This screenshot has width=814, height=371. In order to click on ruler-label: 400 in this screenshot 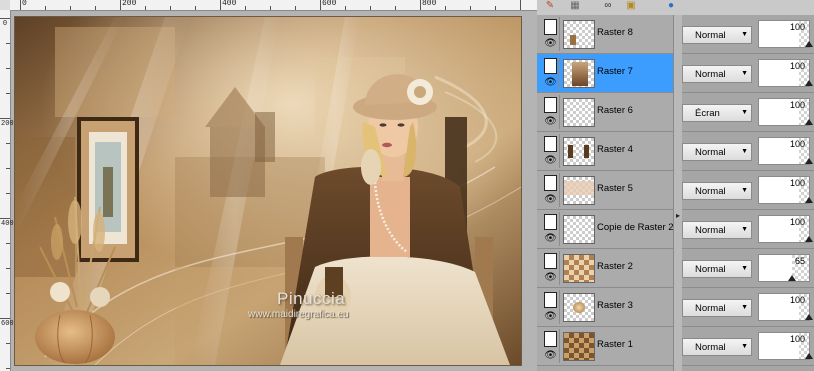, I will do `click(7, 224)`.